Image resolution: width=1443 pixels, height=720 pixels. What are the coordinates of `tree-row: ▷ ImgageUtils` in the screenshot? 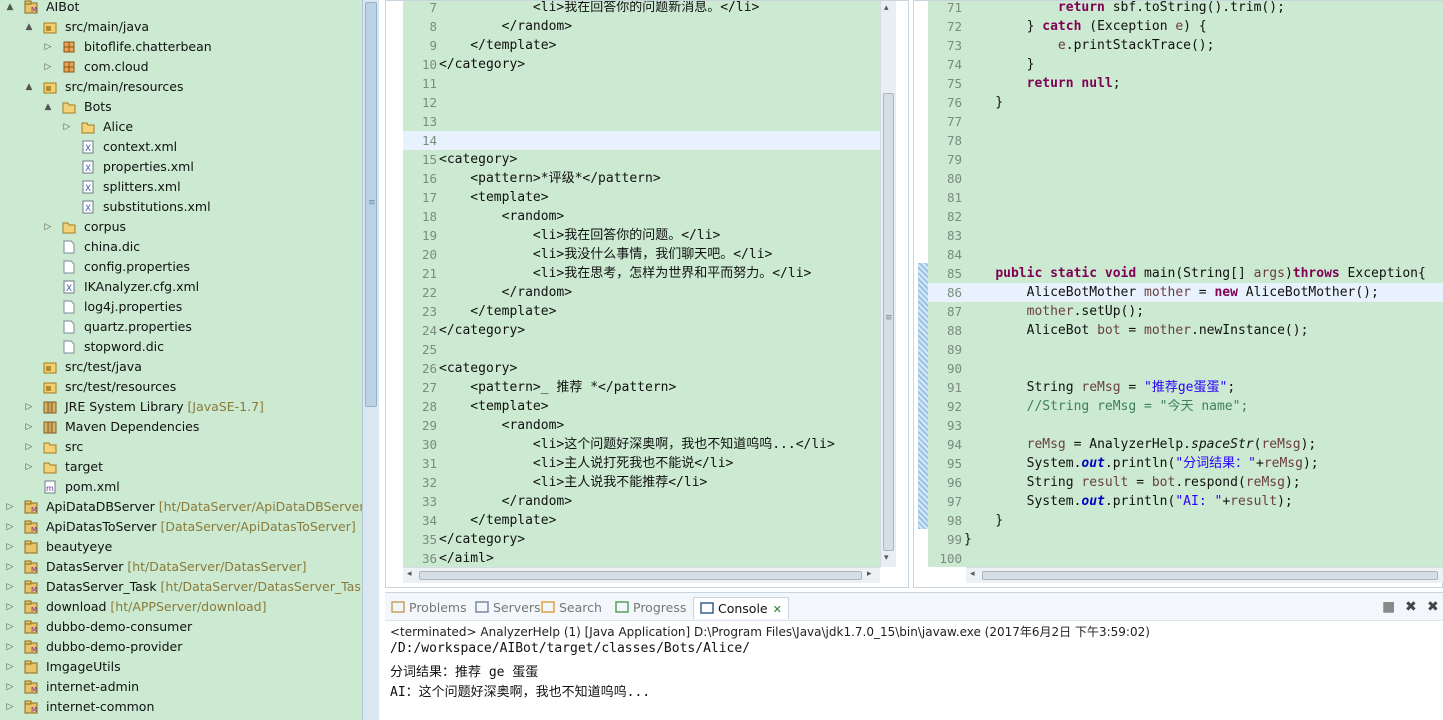 It's located at (181, 667).